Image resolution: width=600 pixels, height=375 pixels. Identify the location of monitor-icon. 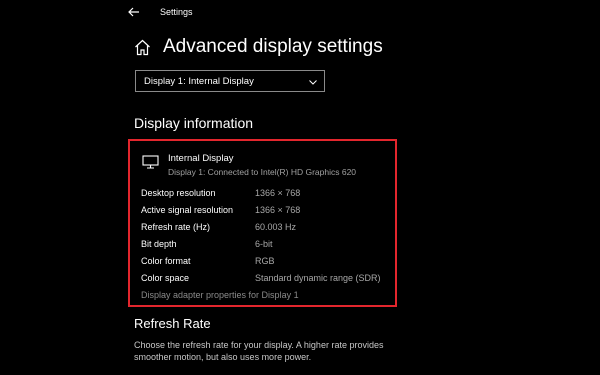
(150, 162).